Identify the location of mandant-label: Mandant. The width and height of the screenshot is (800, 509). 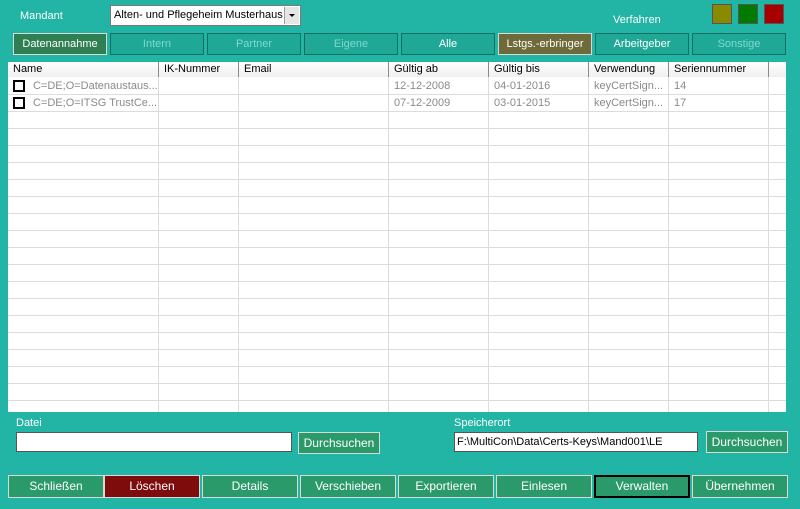
(41, 16).